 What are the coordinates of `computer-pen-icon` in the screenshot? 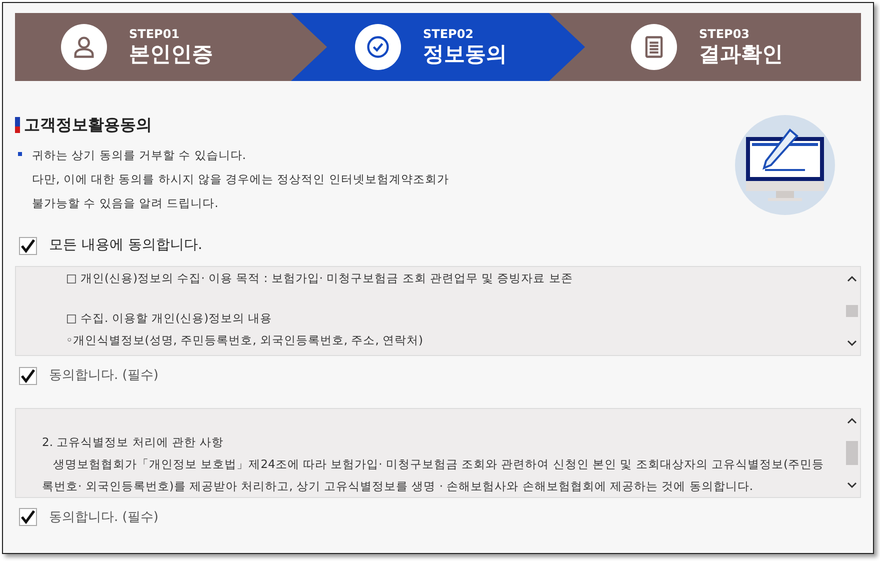 It's located at (785, 165).